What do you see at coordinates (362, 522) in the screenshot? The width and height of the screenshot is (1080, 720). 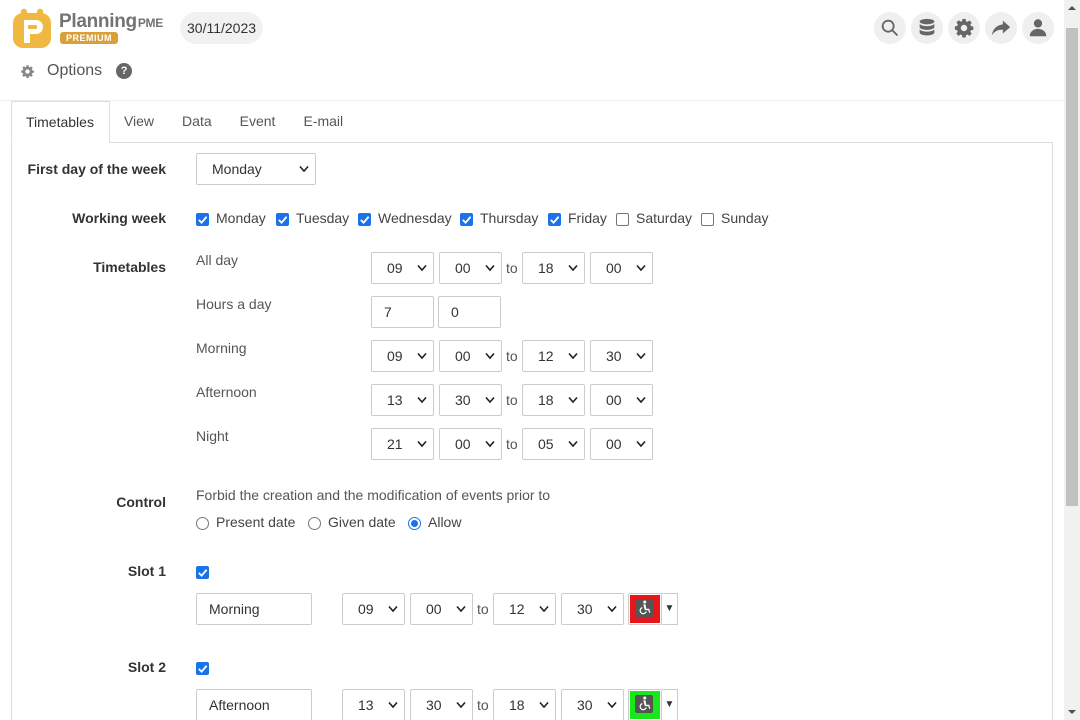 I see `radio-label-given-date: Given date` at bounding box center [362, 522].